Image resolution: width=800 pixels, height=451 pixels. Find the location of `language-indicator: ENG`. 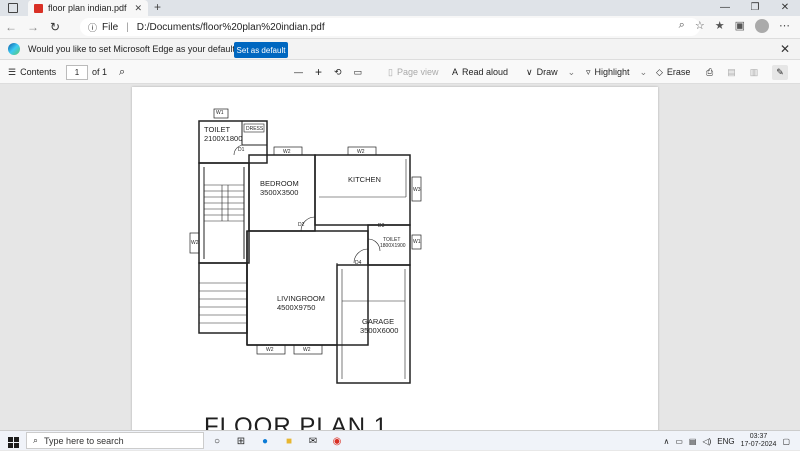

language-indicator: ENG is located at coordinates (725, 441).